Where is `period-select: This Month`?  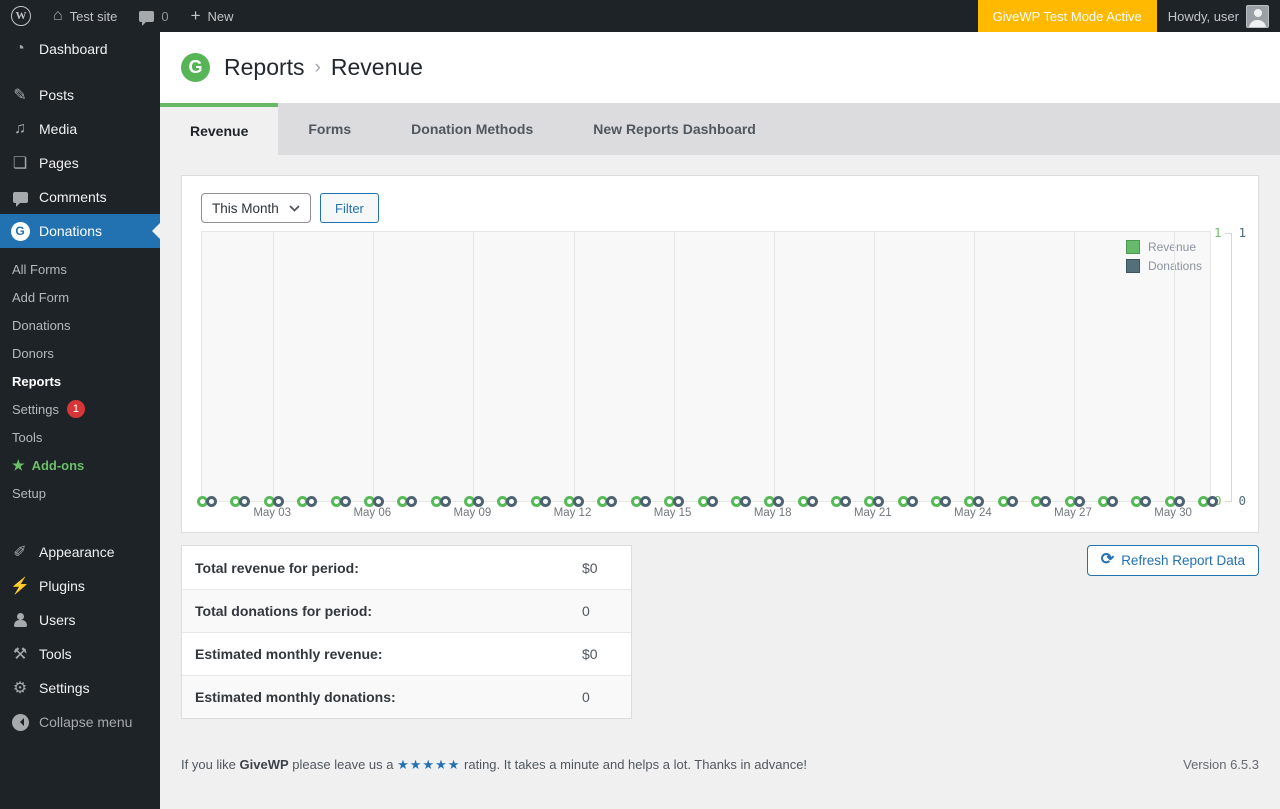 period-select: This Month is located at coordinates (256, 208).